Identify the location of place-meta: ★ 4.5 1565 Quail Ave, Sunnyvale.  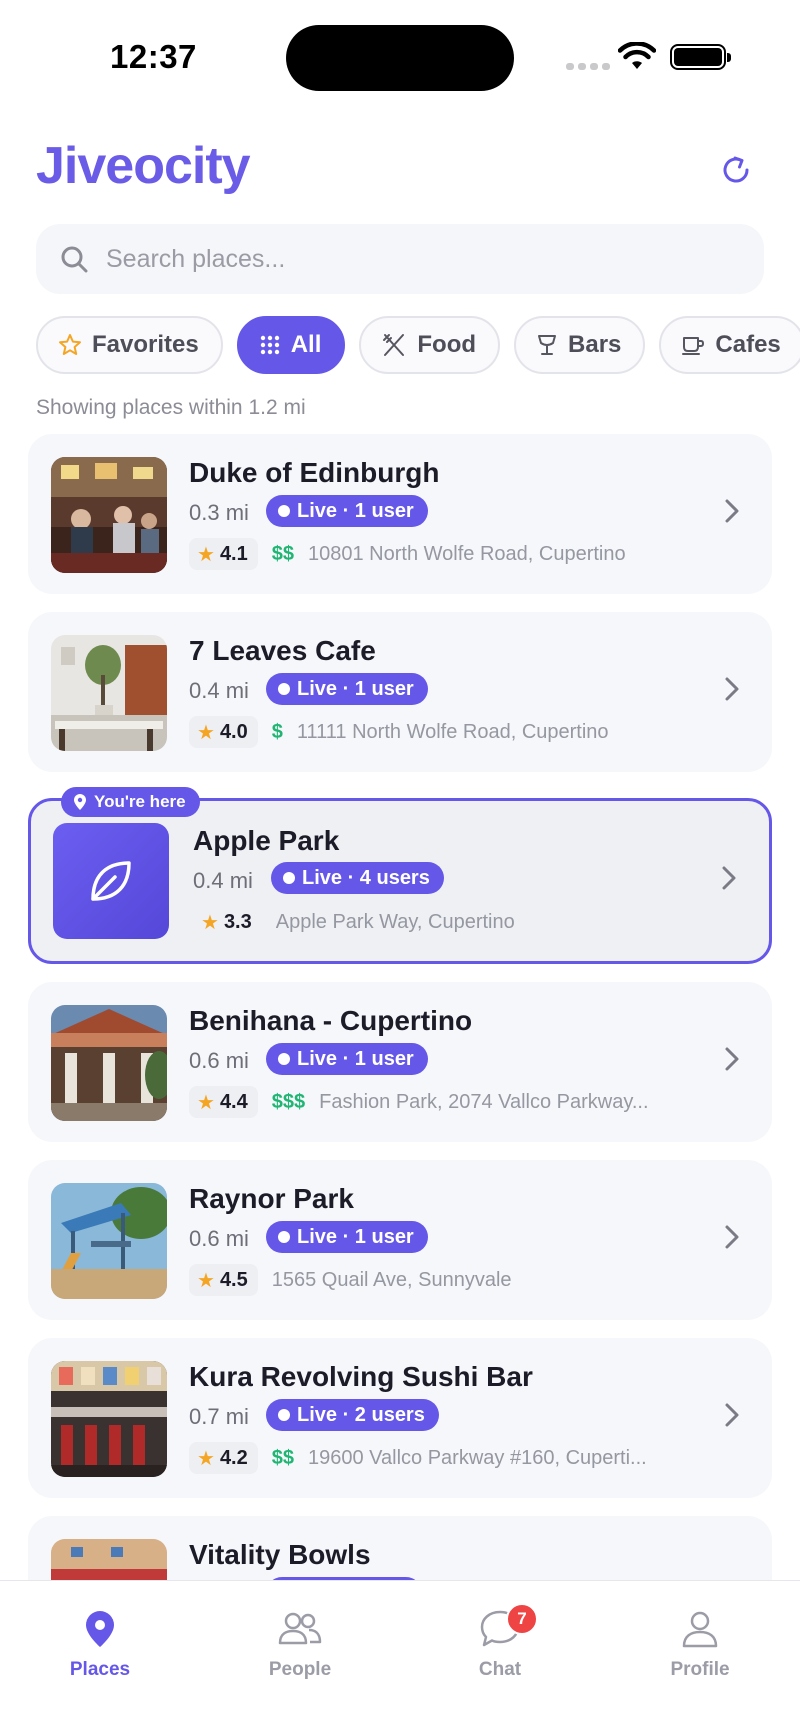
(350, 1280).